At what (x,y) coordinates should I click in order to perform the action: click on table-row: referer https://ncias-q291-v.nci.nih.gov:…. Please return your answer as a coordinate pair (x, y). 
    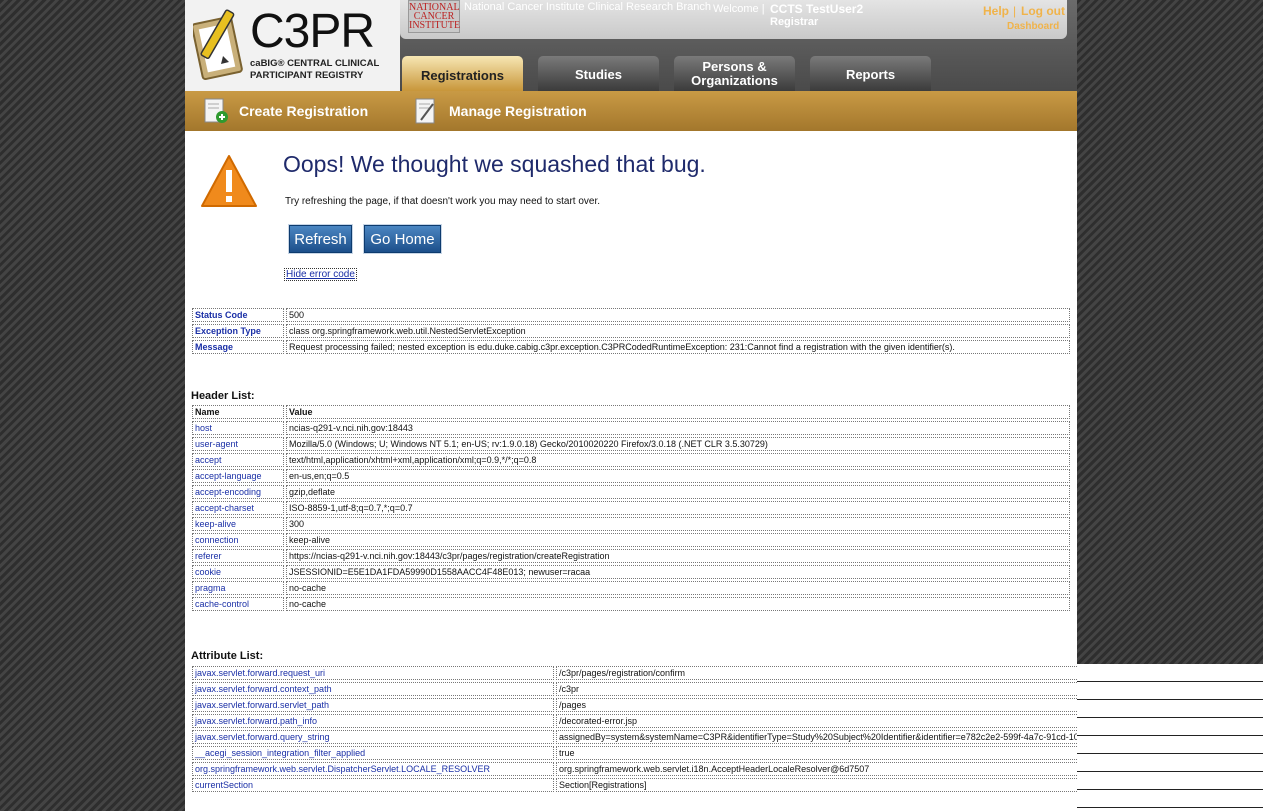
    Looking at the image, I should click on (631, 556).